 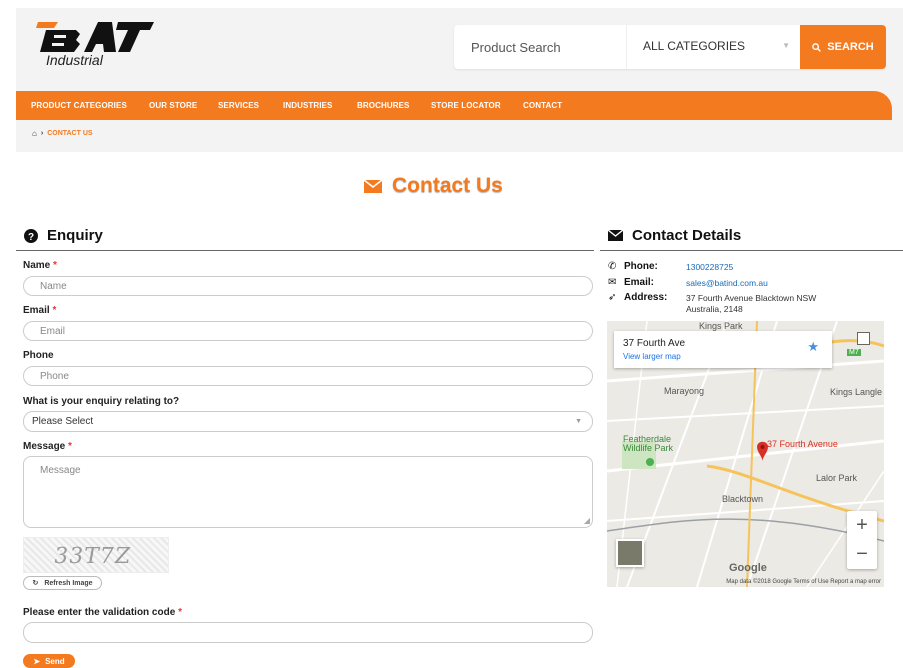 I want to click on email-label-text: Email, so click(x=36, y=310).